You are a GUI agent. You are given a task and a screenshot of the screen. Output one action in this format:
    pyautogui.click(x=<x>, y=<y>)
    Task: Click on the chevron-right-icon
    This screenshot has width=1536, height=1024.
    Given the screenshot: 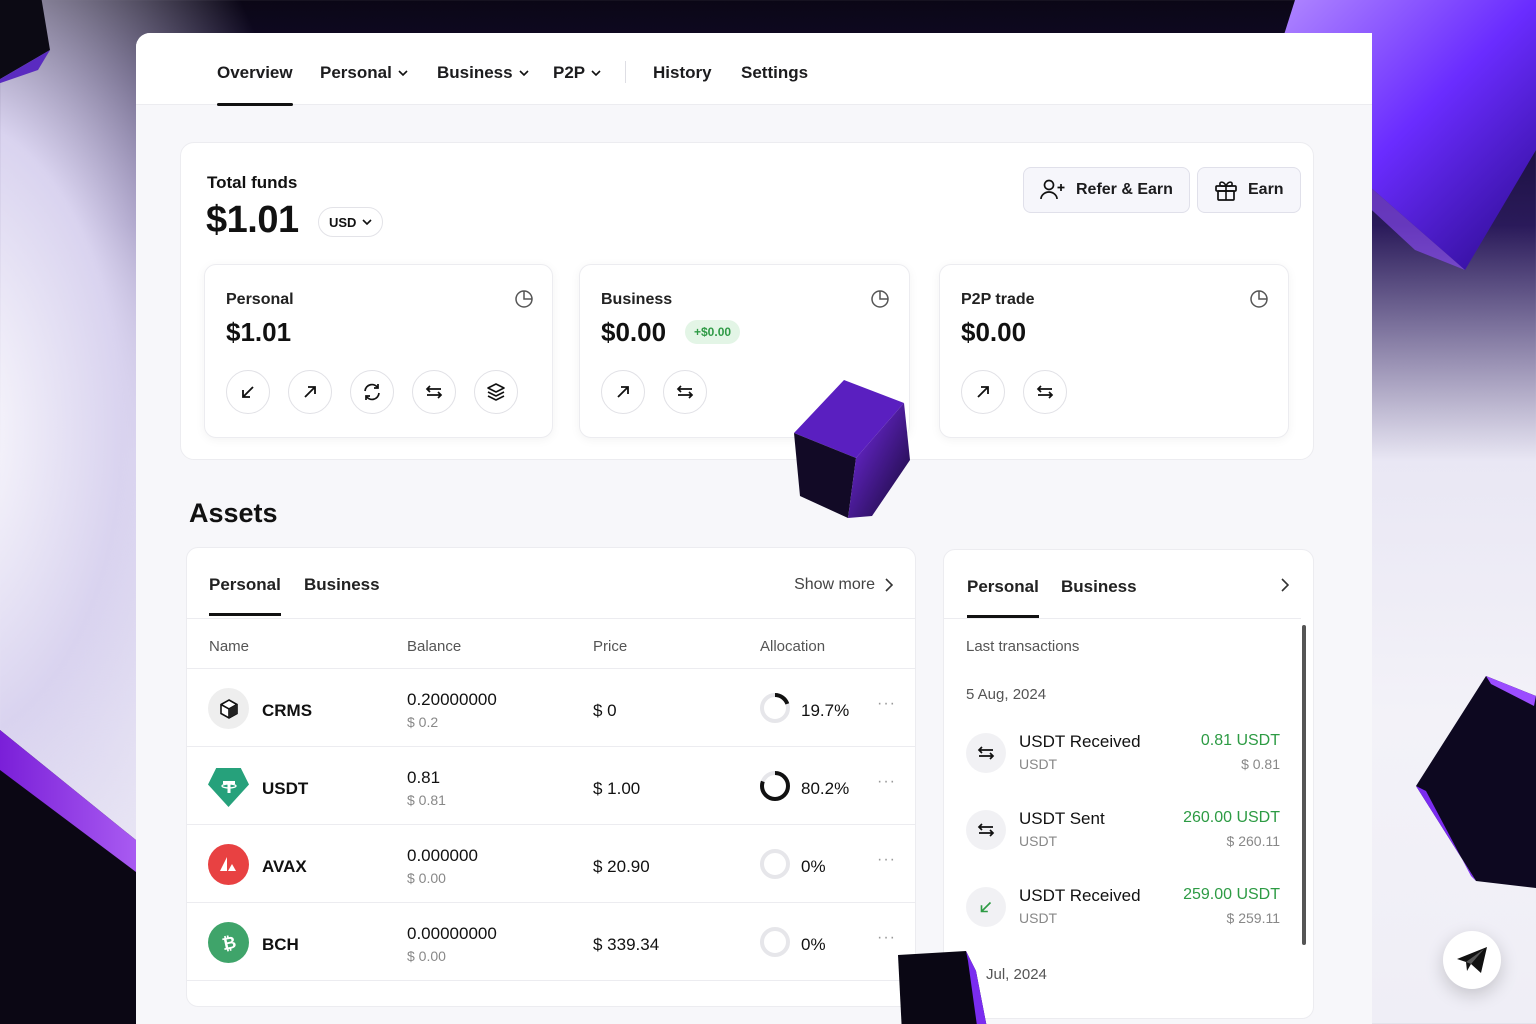 What is the action you would take?
    pyautogui.click(x=1285, y=585)
    